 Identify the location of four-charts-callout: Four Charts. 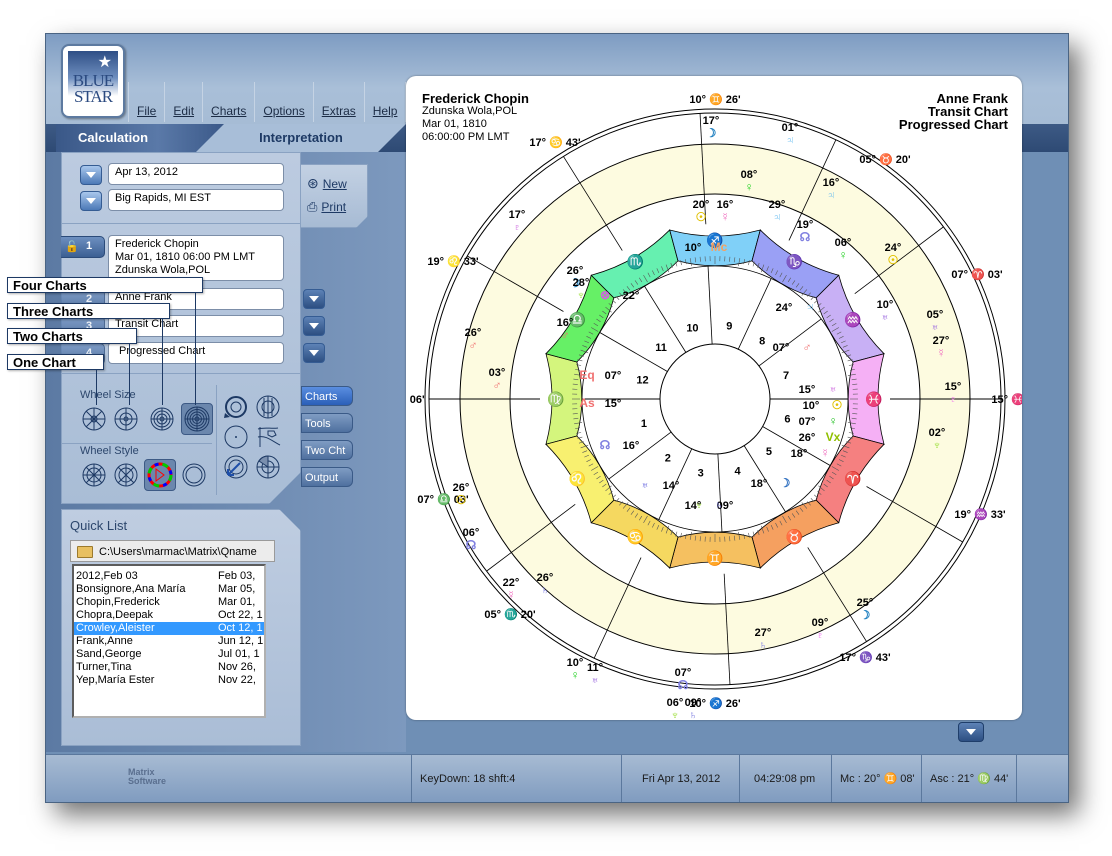
(105, 285).